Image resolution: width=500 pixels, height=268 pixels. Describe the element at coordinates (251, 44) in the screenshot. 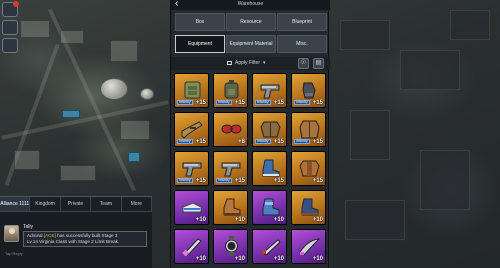

I see `tab-equipment-material: Equipment Material` at that location.